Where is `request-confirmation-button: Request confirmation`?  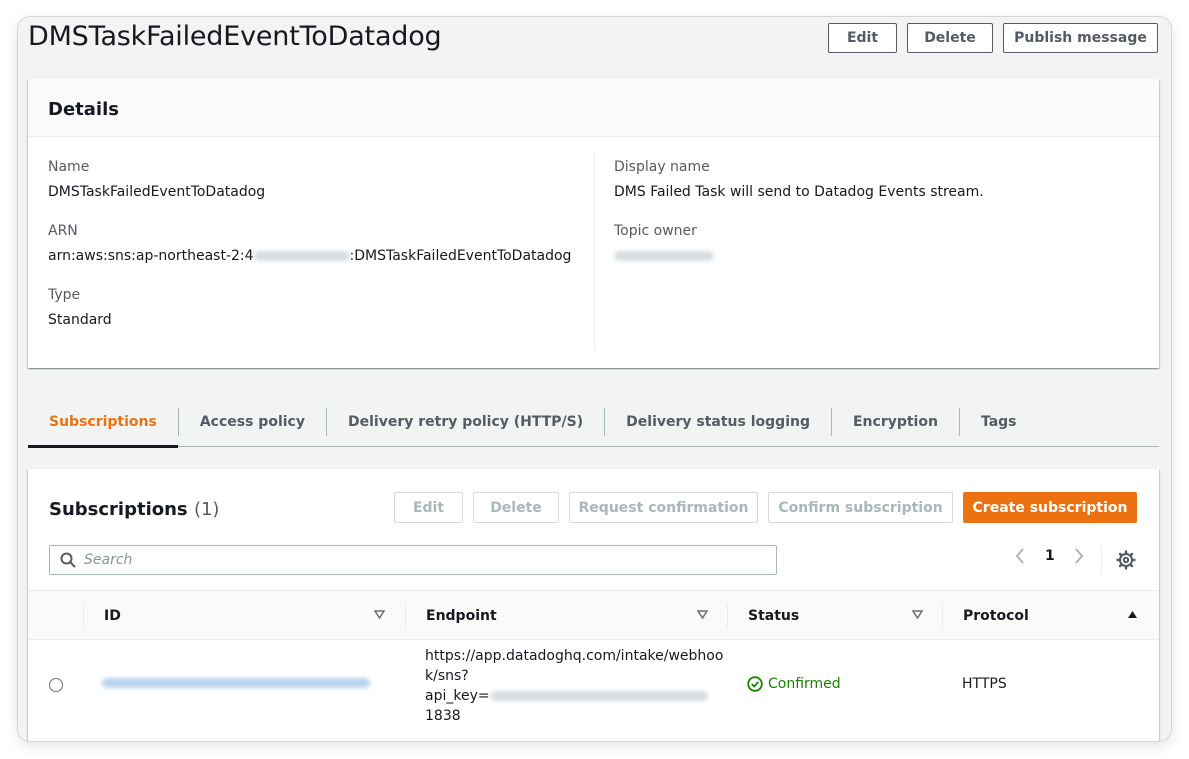
request-confirmation-button: Request confirmation is located at coordinates (663, 507).